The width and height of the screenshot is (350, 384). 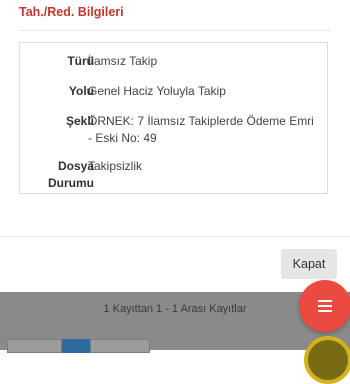 I want to click on pagination-next, so click(x=120, y=346).